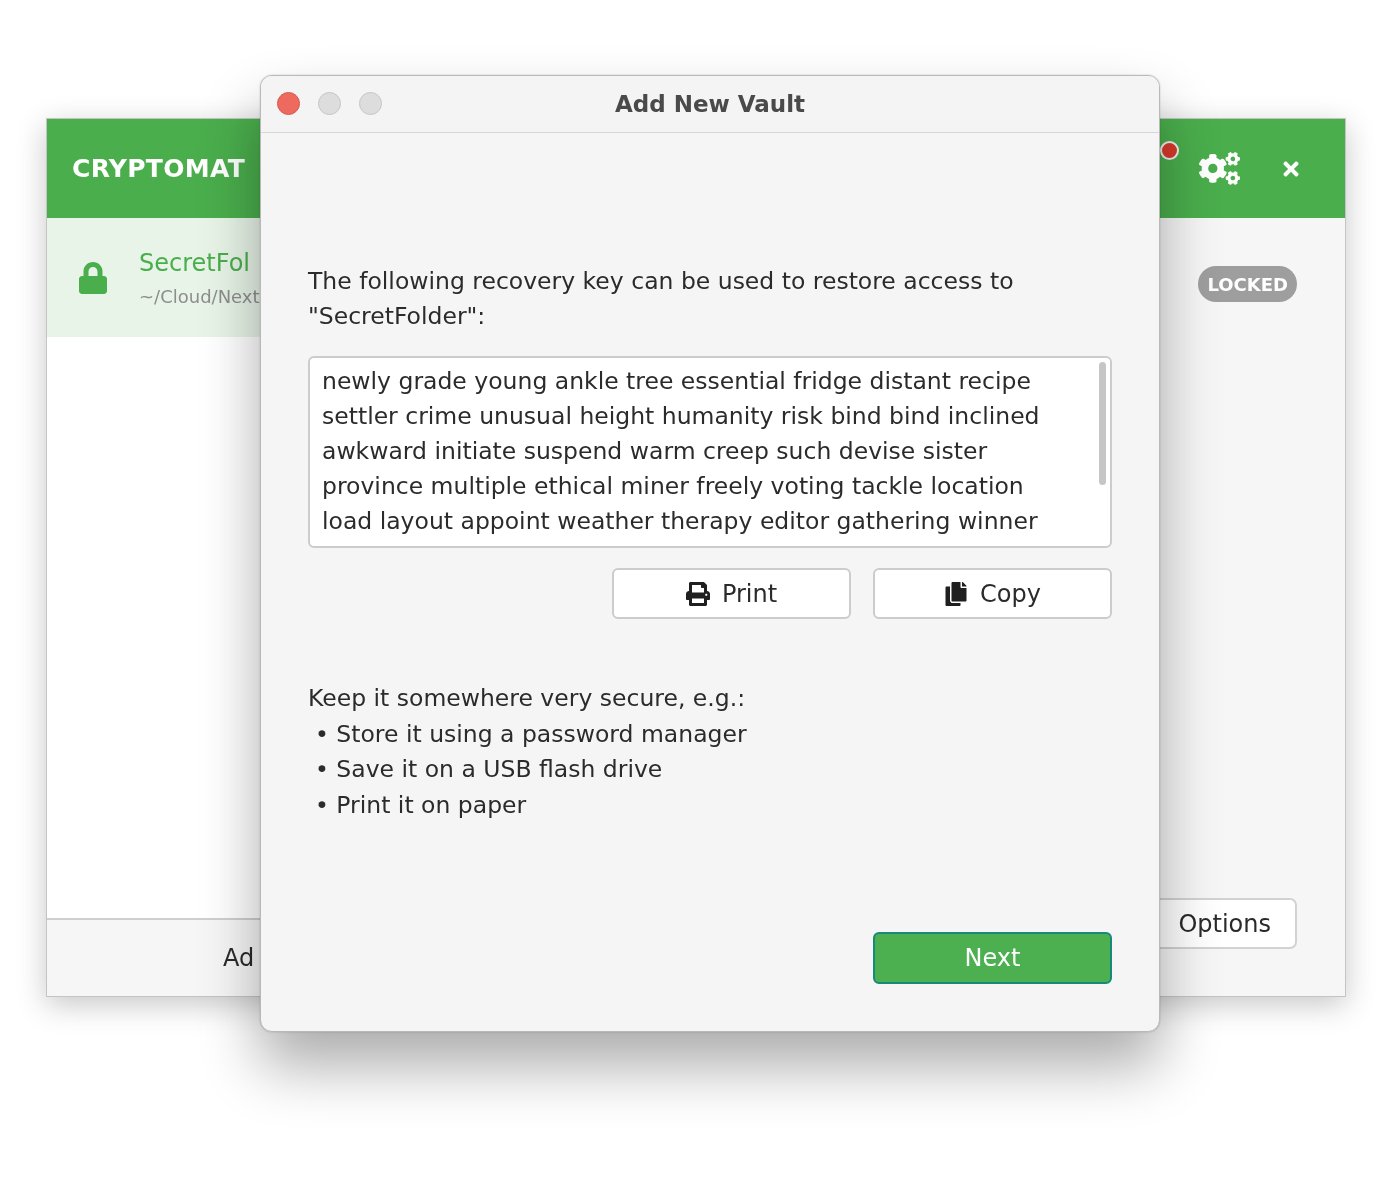 Image resolution: width=1392 pixels, height=1180 pixels. I want to click on recovery-key-explanation: The following recovery key can be used to restore access to "SecretFolder":, so click(661, 299).